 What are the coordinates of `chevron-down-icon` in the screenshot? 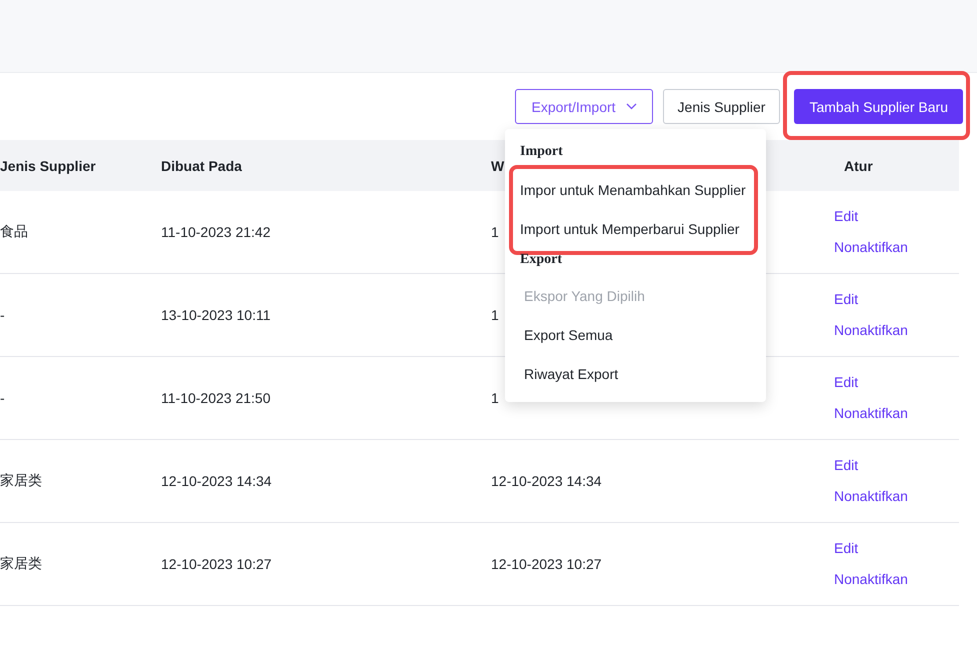 It's located at (631, 106).